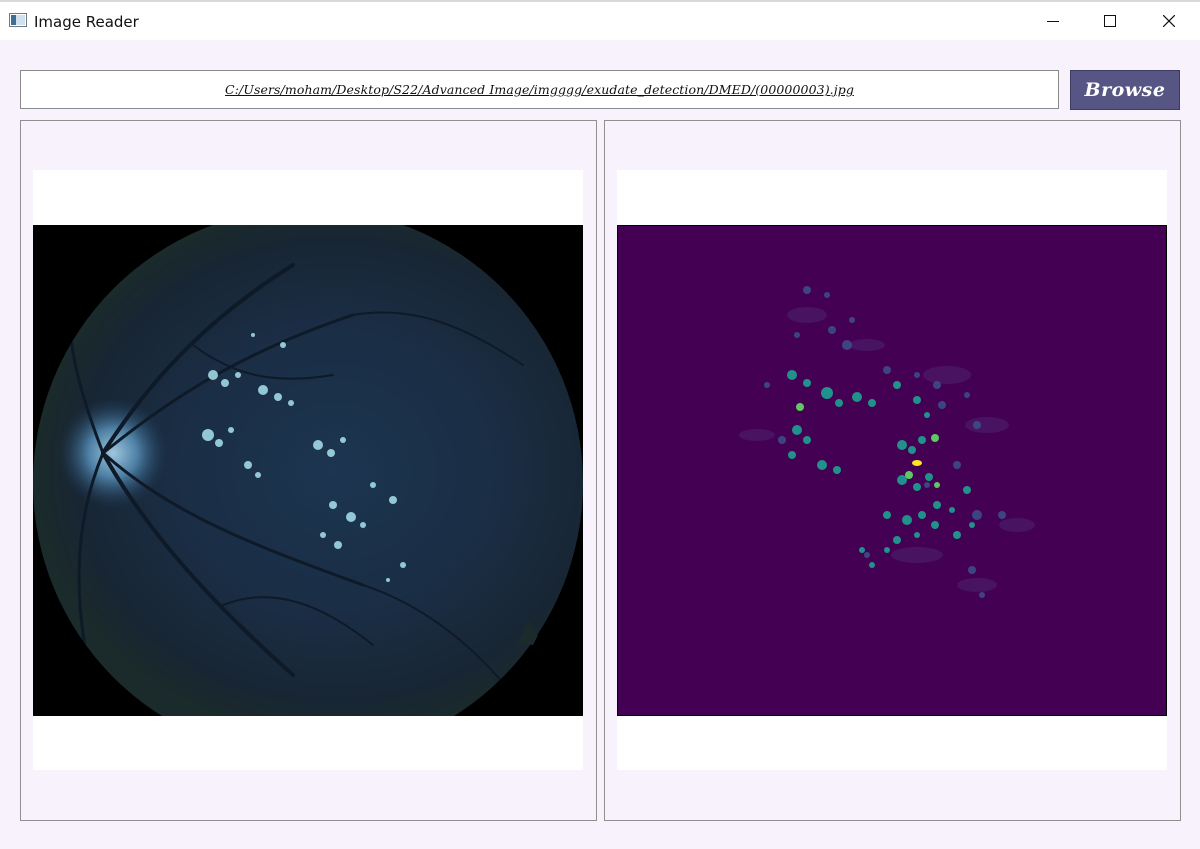 This screenshot has width=1200, height=849. What do you see at coordinates (600, 20) in the screenshot?
I see `title-bar: Image Reader` at bounding box center [600, 20].